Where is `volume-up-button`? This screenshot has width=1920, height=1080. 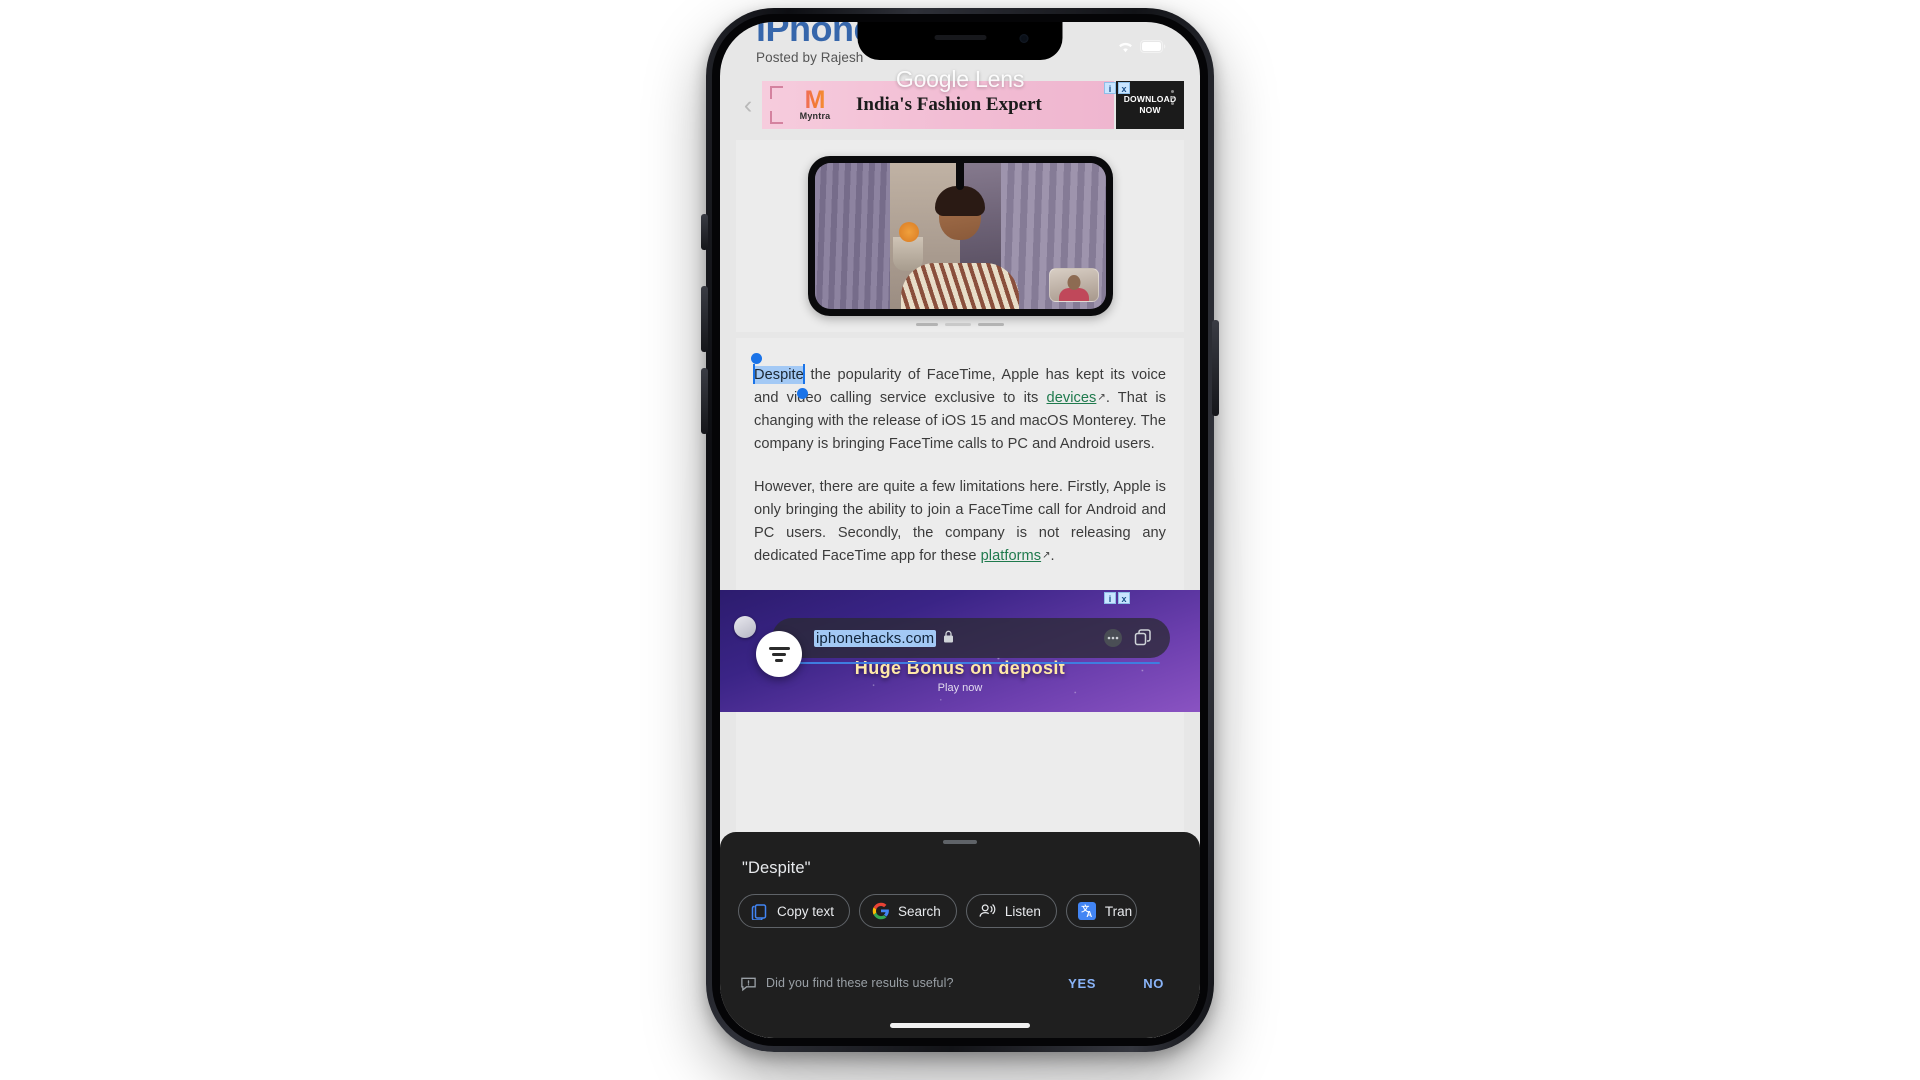 volume-up-button is located at coordinates (704, 319).